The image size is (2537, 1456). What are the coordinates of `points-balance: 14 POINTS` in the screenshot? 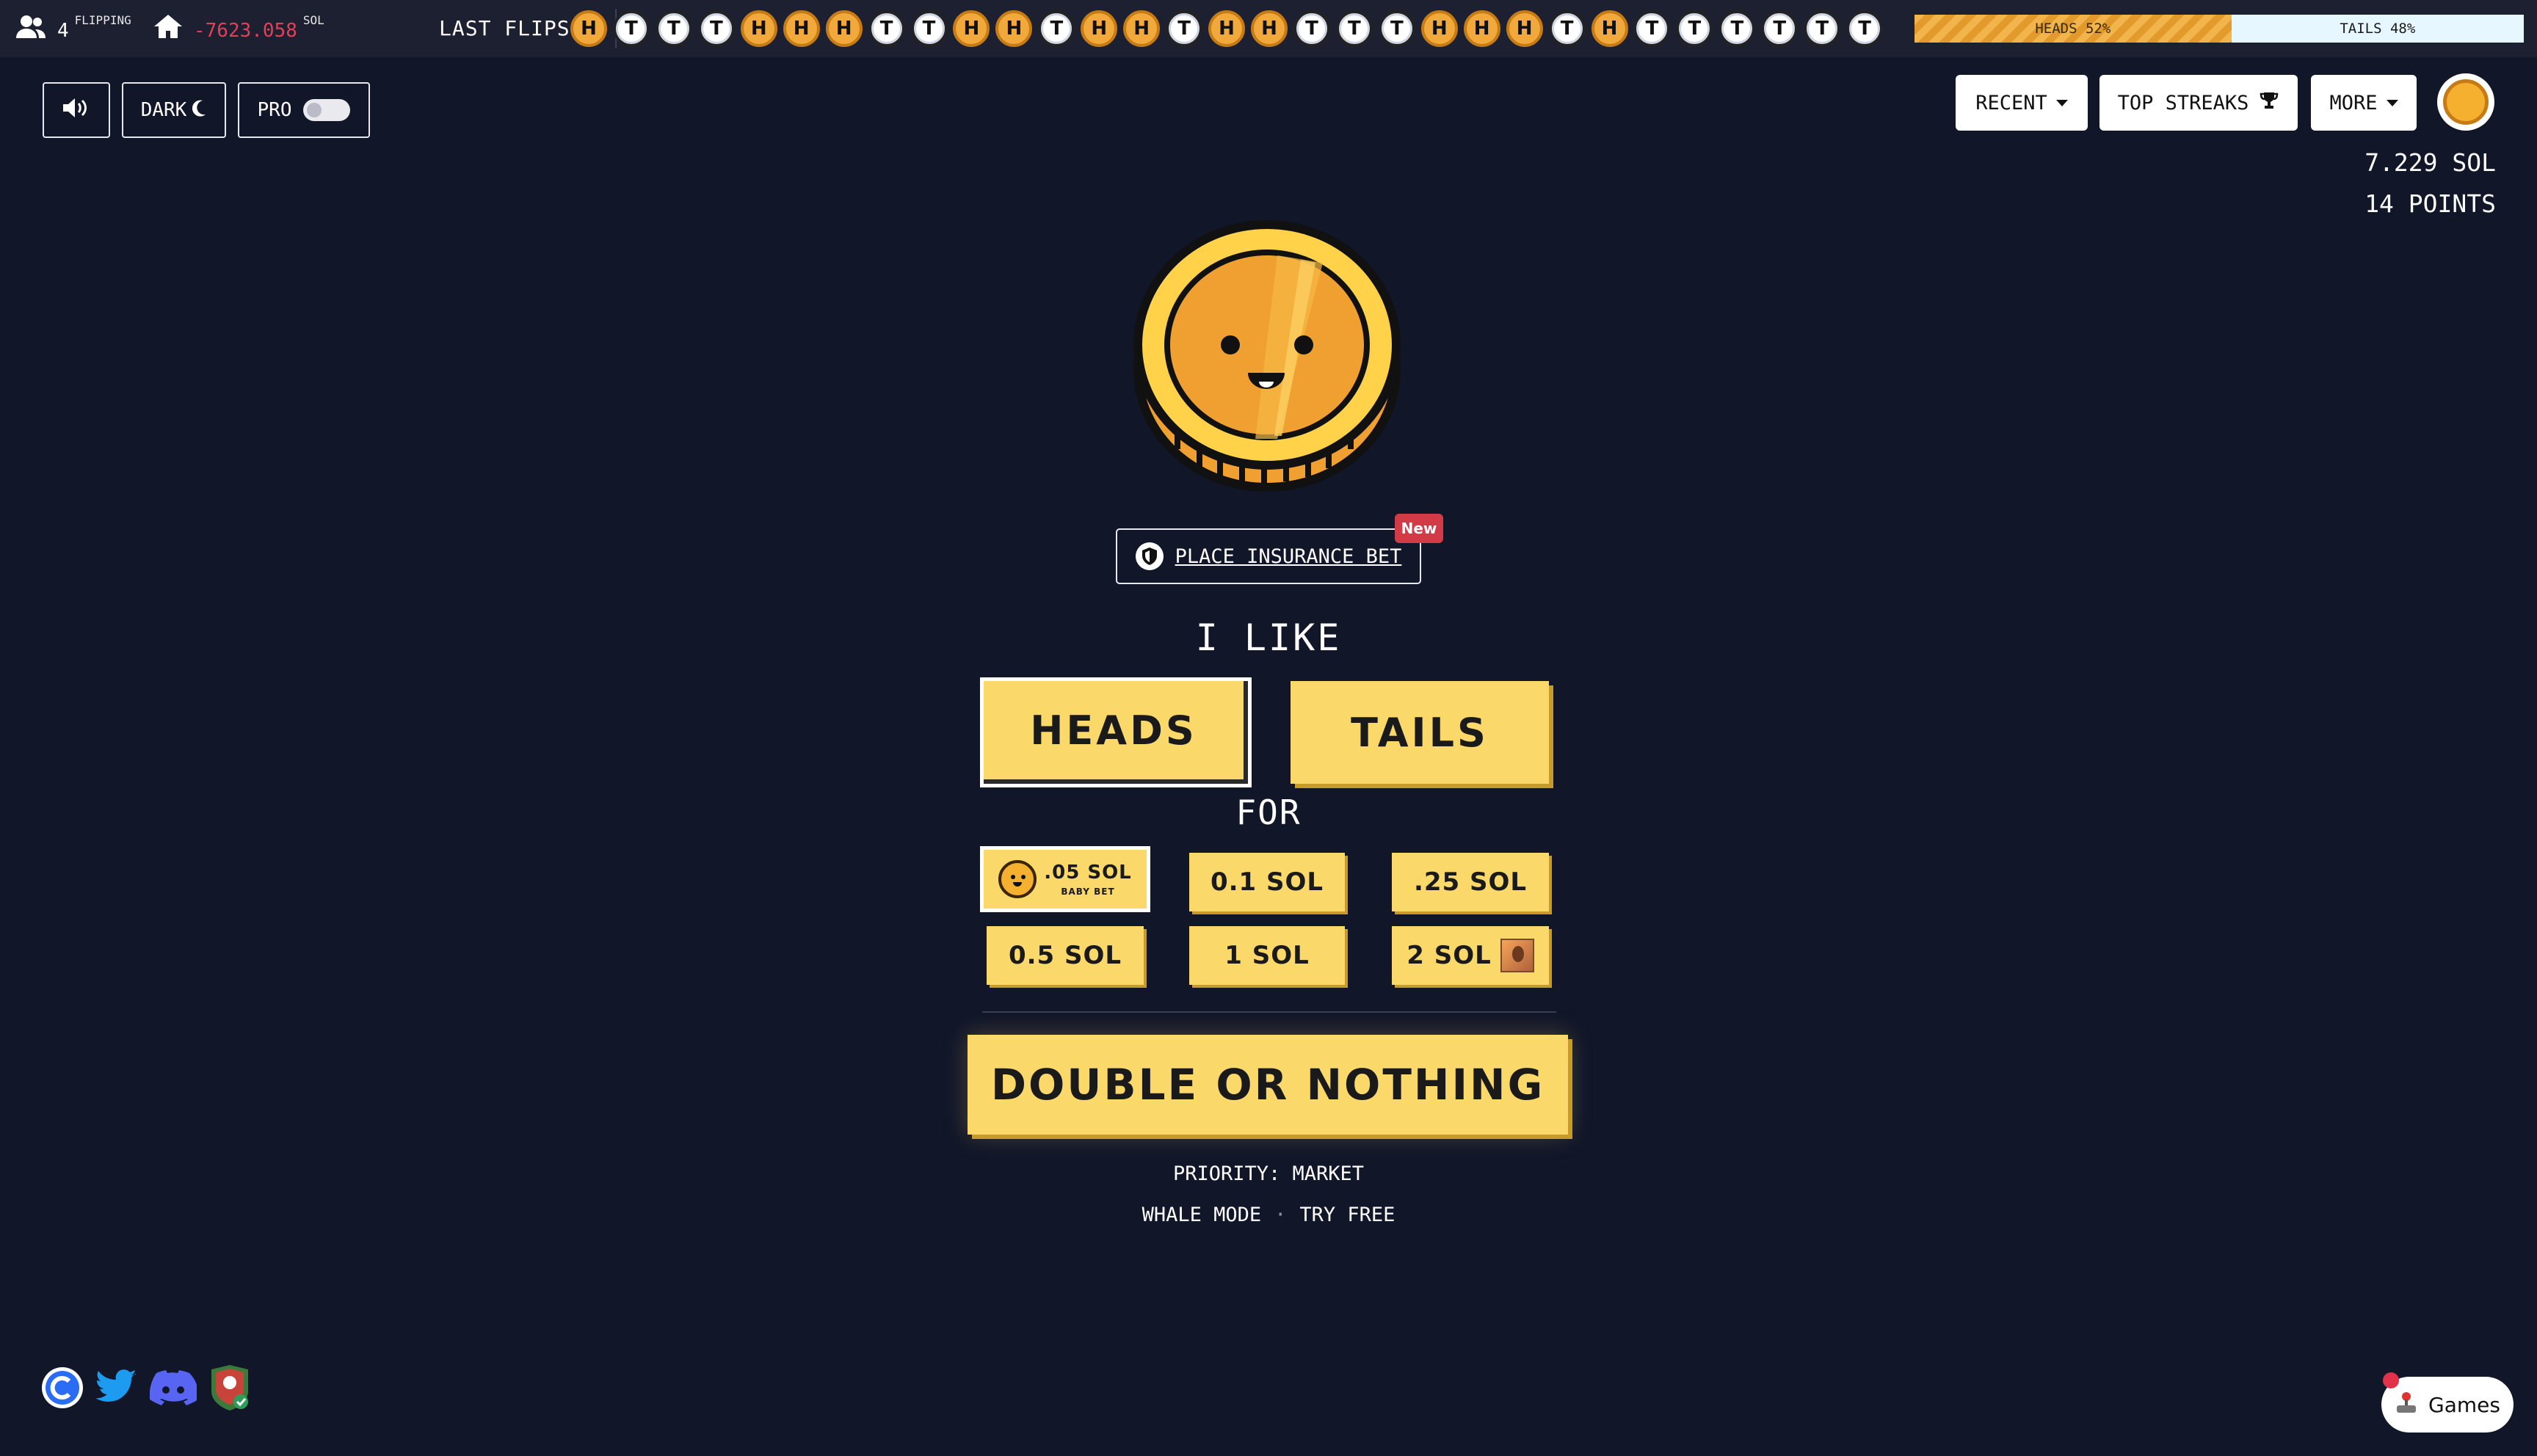 It's located at (2430, 203).